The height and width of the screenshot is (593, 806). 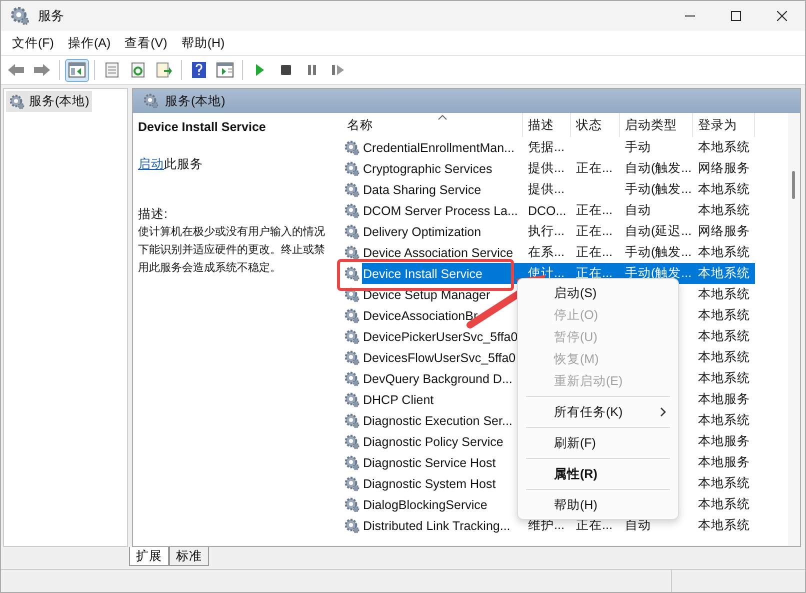 What do you see at coordinates (598, 293) in the screenshot?
I see `menu-item: 启动(S)` at bounding box center [598, 293].